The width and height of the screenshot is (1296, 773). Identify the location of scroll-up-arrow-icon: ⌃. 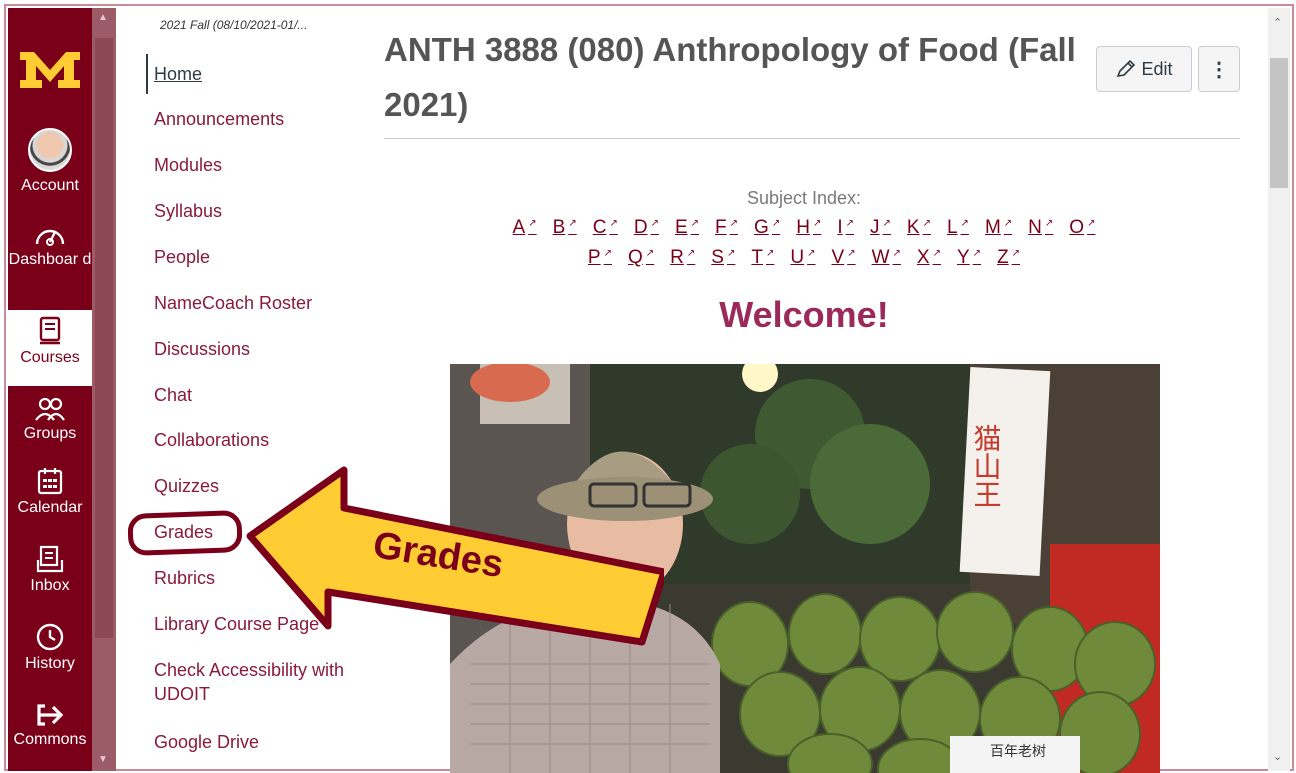
(1277, 22).